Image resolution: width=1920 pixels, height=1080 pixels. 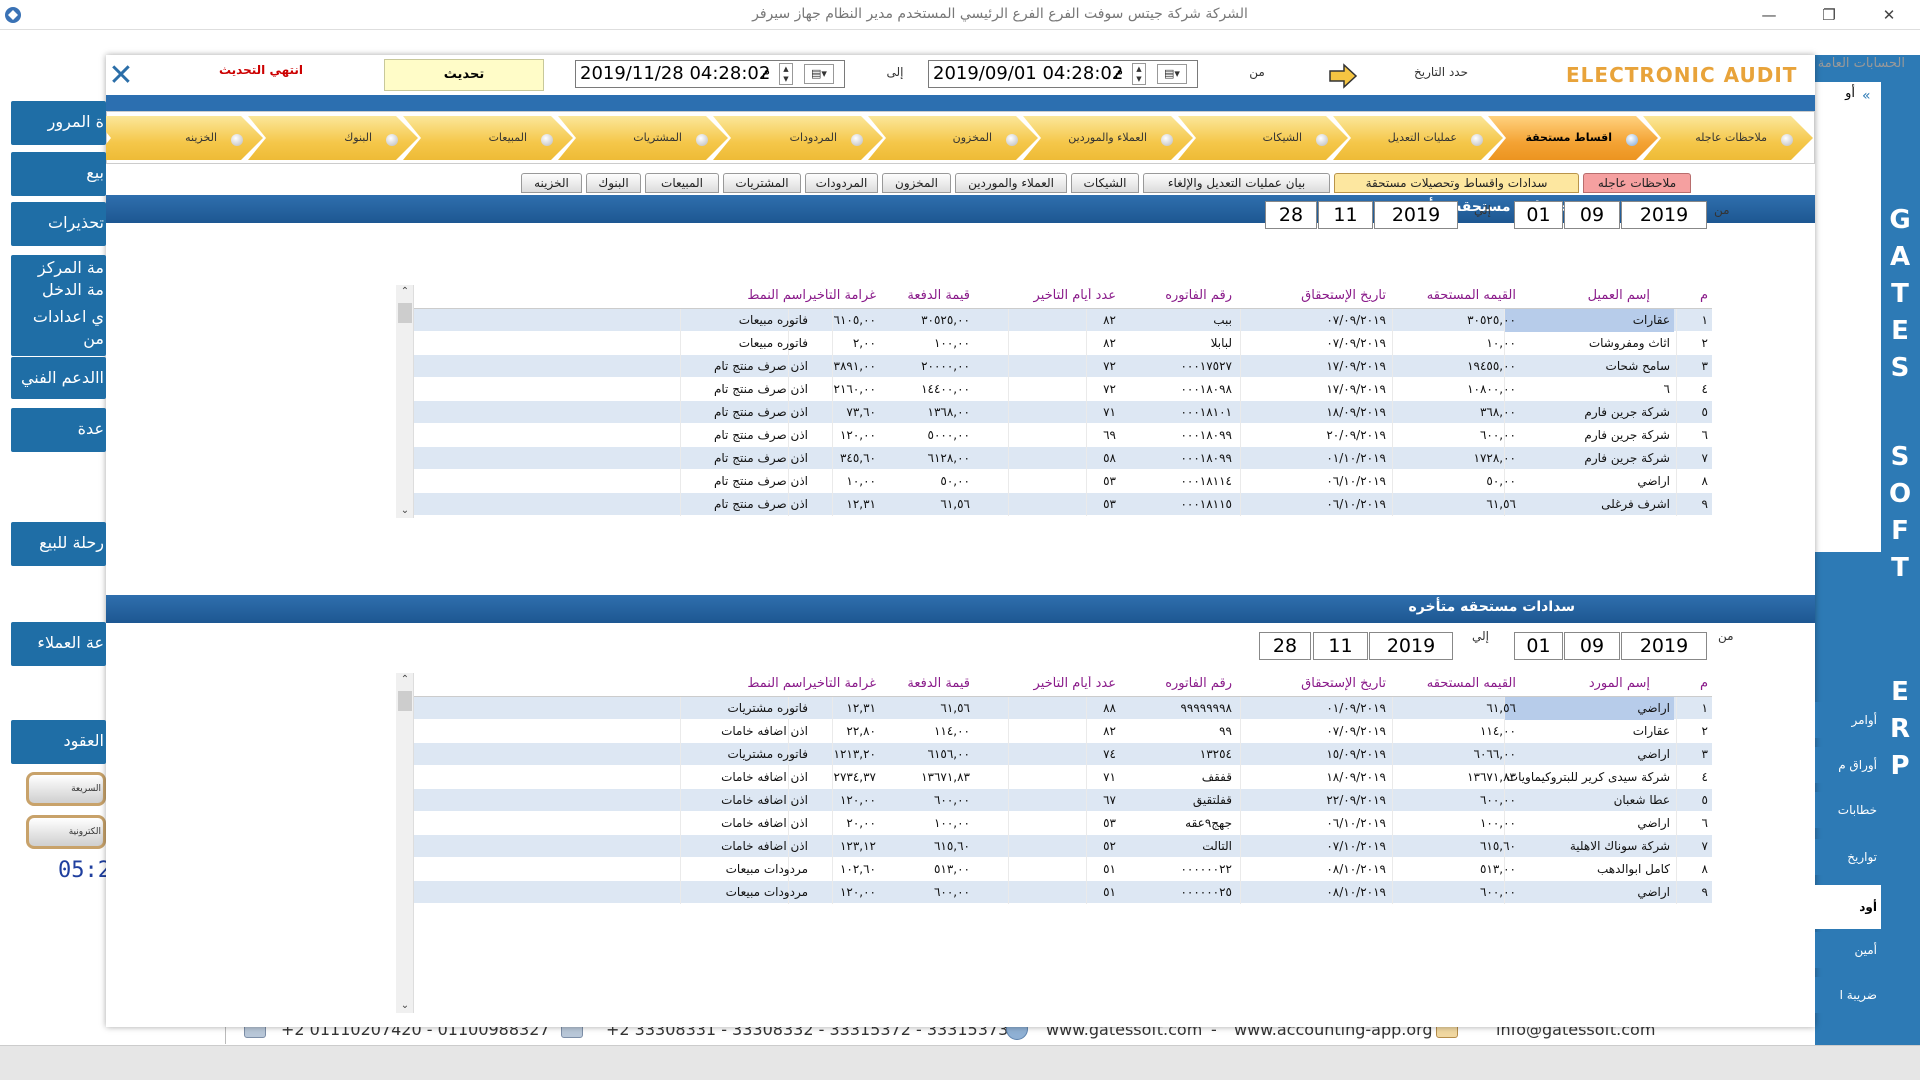 I want to click on left-menu-item-6: عدة, so click(x=58, y=430).